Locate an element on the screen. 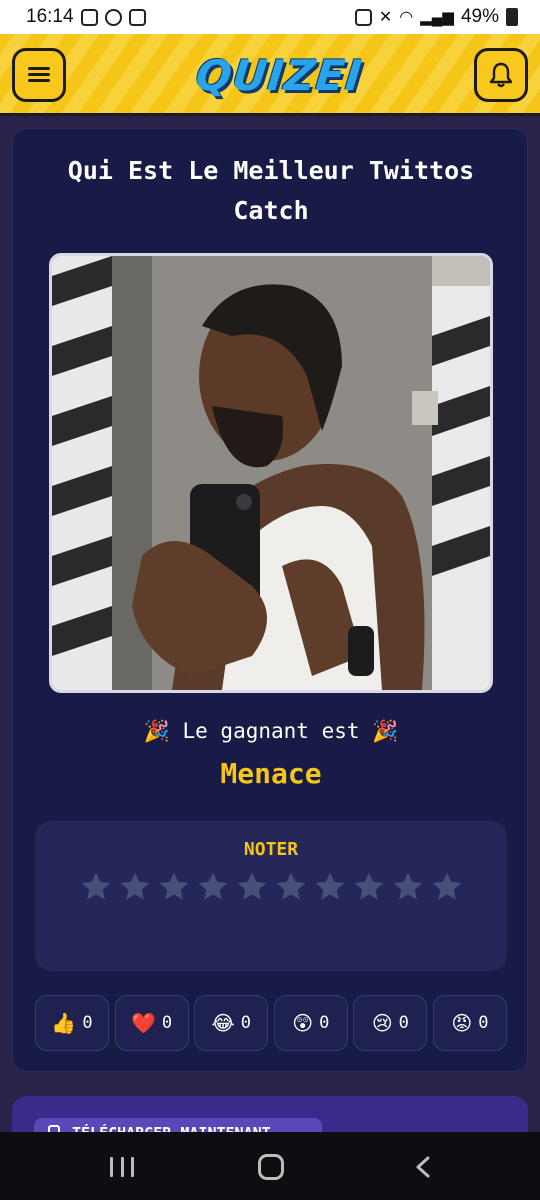 This screenshot has width=540, height=1200. reaction-button: 😢 0 is located at coordinates (390, 1023).